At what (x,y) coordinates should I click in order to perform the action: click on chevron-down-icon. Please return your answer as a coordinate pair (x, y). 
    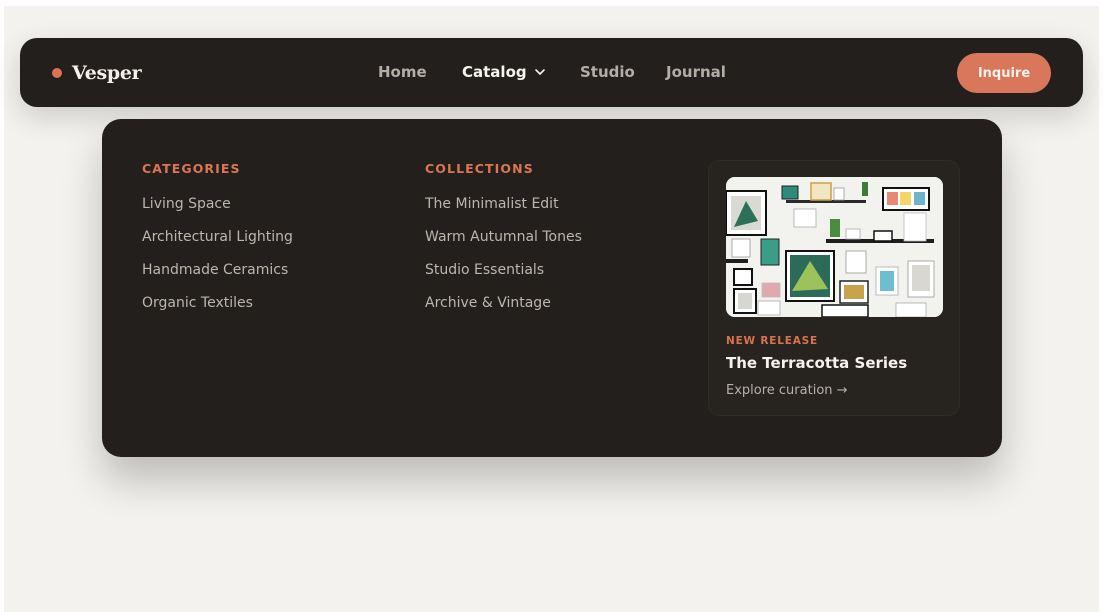
    Looking at the image, I should click on (539, 72).